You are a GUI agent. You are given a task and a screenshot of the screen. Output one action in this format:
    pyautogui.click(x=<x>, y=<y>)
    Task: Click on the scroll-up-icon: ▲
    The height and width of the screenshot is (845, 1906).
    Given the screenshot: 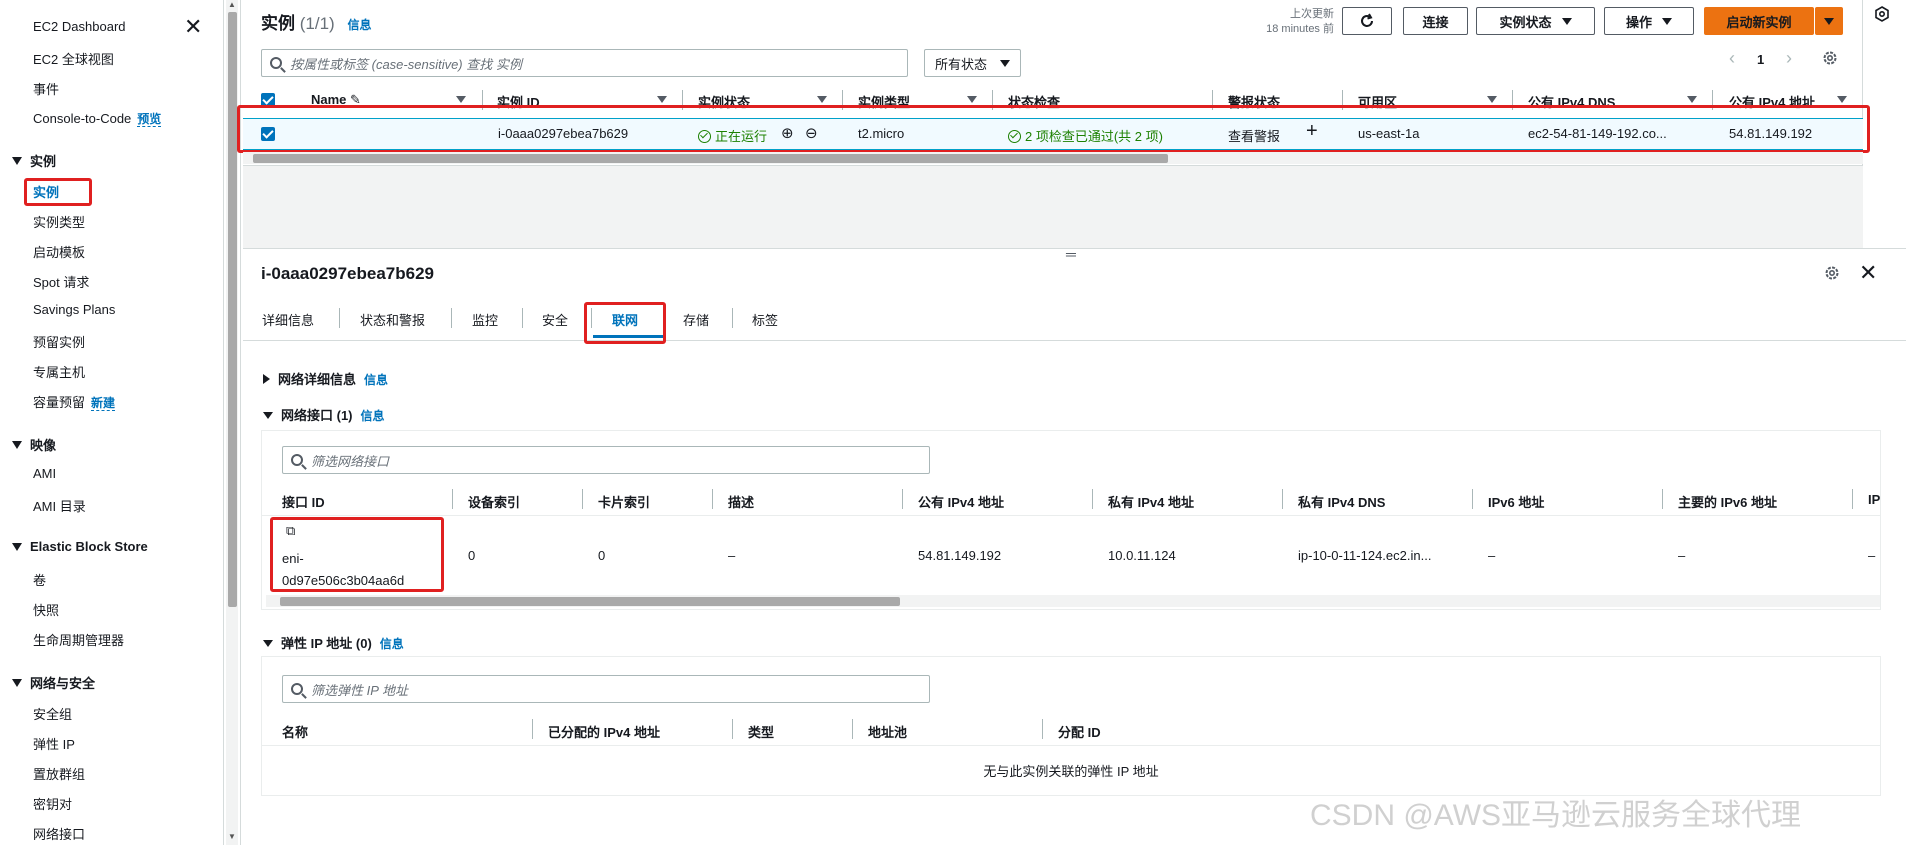 What is the action you would take?
    pyautogui.click(x=232, y=4)
    